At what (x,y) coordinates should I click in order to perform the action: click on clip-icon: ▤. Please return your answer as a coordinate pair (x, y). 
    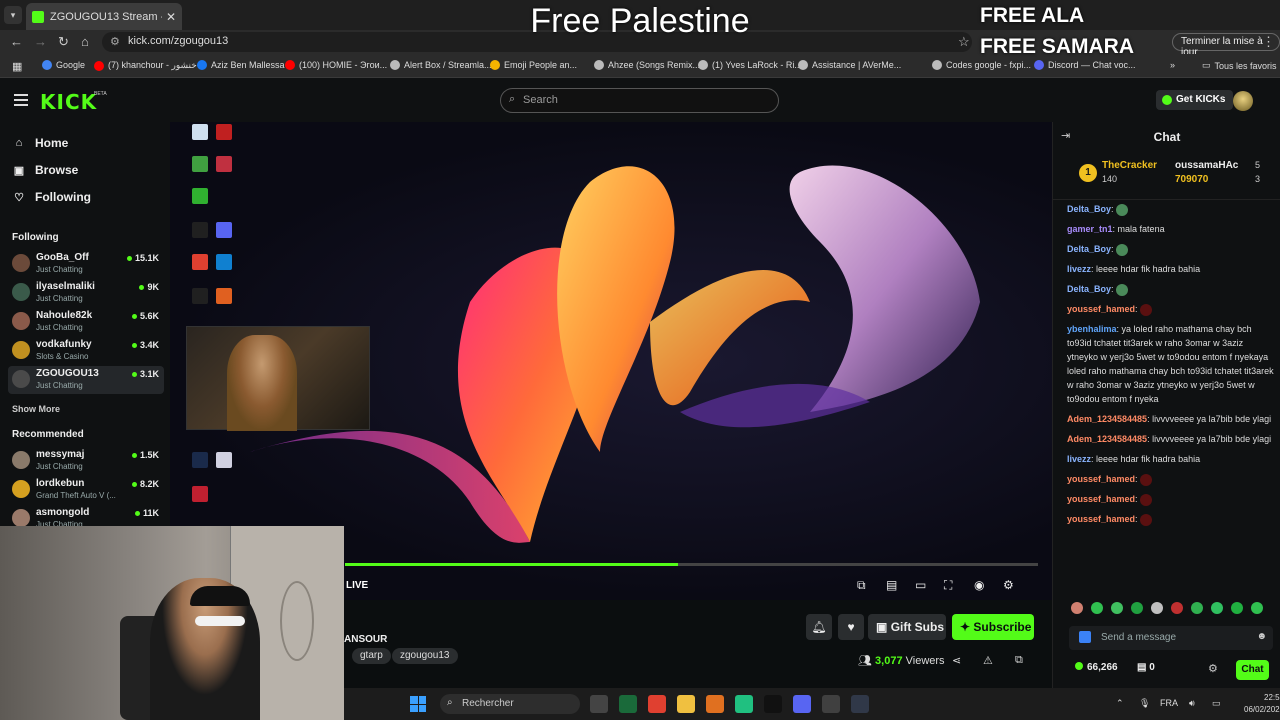
    Looking at the image, I should click on (891, 585).